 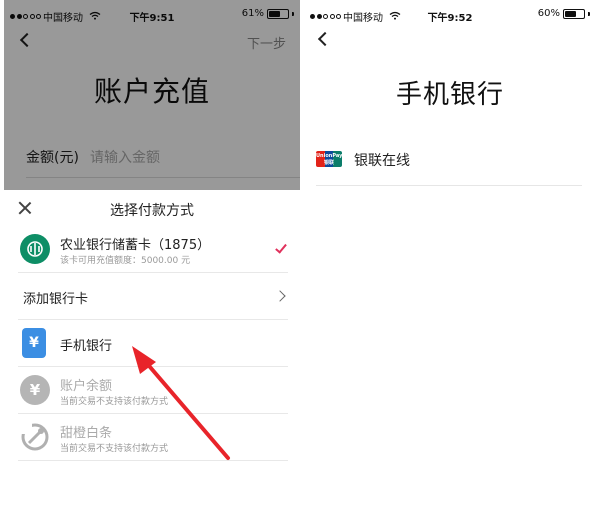 What do you see at coordinates (34, 343) in the screenshot?
I see `mobile-bank-icon: ¥` at bounding box center [34, 343].